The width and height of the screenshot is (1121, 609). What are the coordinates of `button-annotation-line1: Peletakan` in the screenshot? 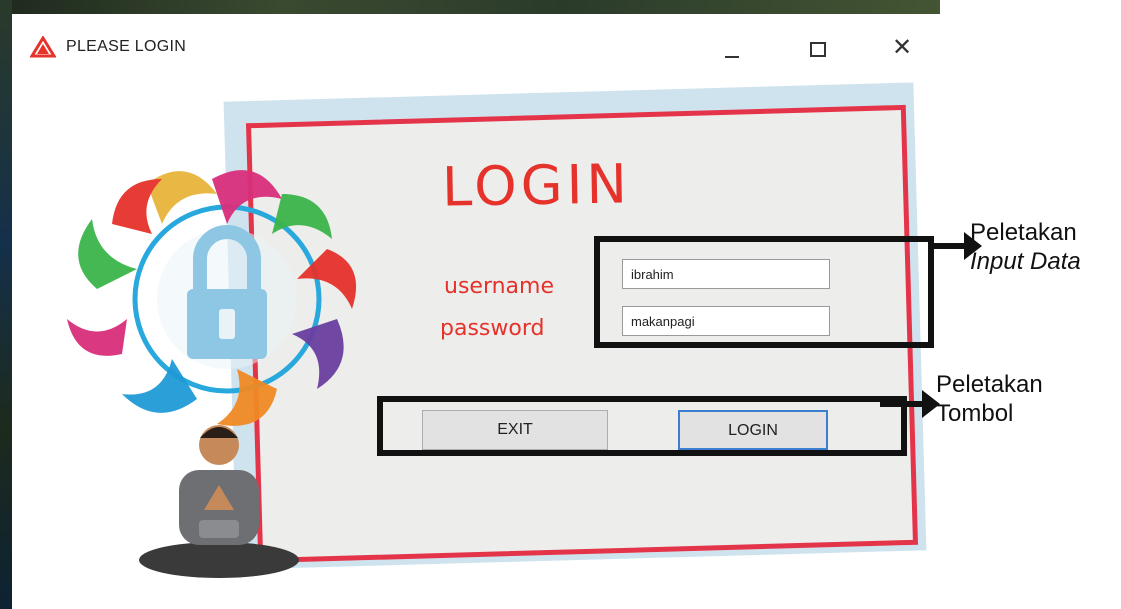 It's located at (989, 384).